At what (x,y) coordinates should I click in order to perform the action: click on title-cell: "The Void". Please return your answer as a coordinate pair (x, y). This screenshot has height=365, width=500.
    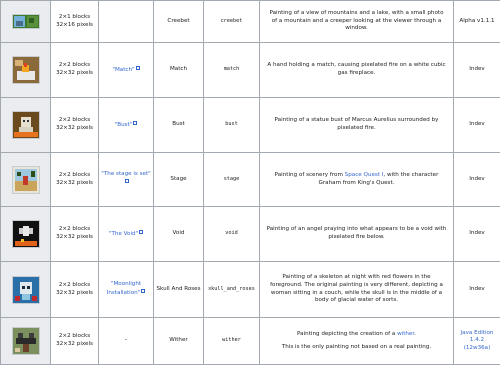
    Looking at the image, I should click on (126, 234).